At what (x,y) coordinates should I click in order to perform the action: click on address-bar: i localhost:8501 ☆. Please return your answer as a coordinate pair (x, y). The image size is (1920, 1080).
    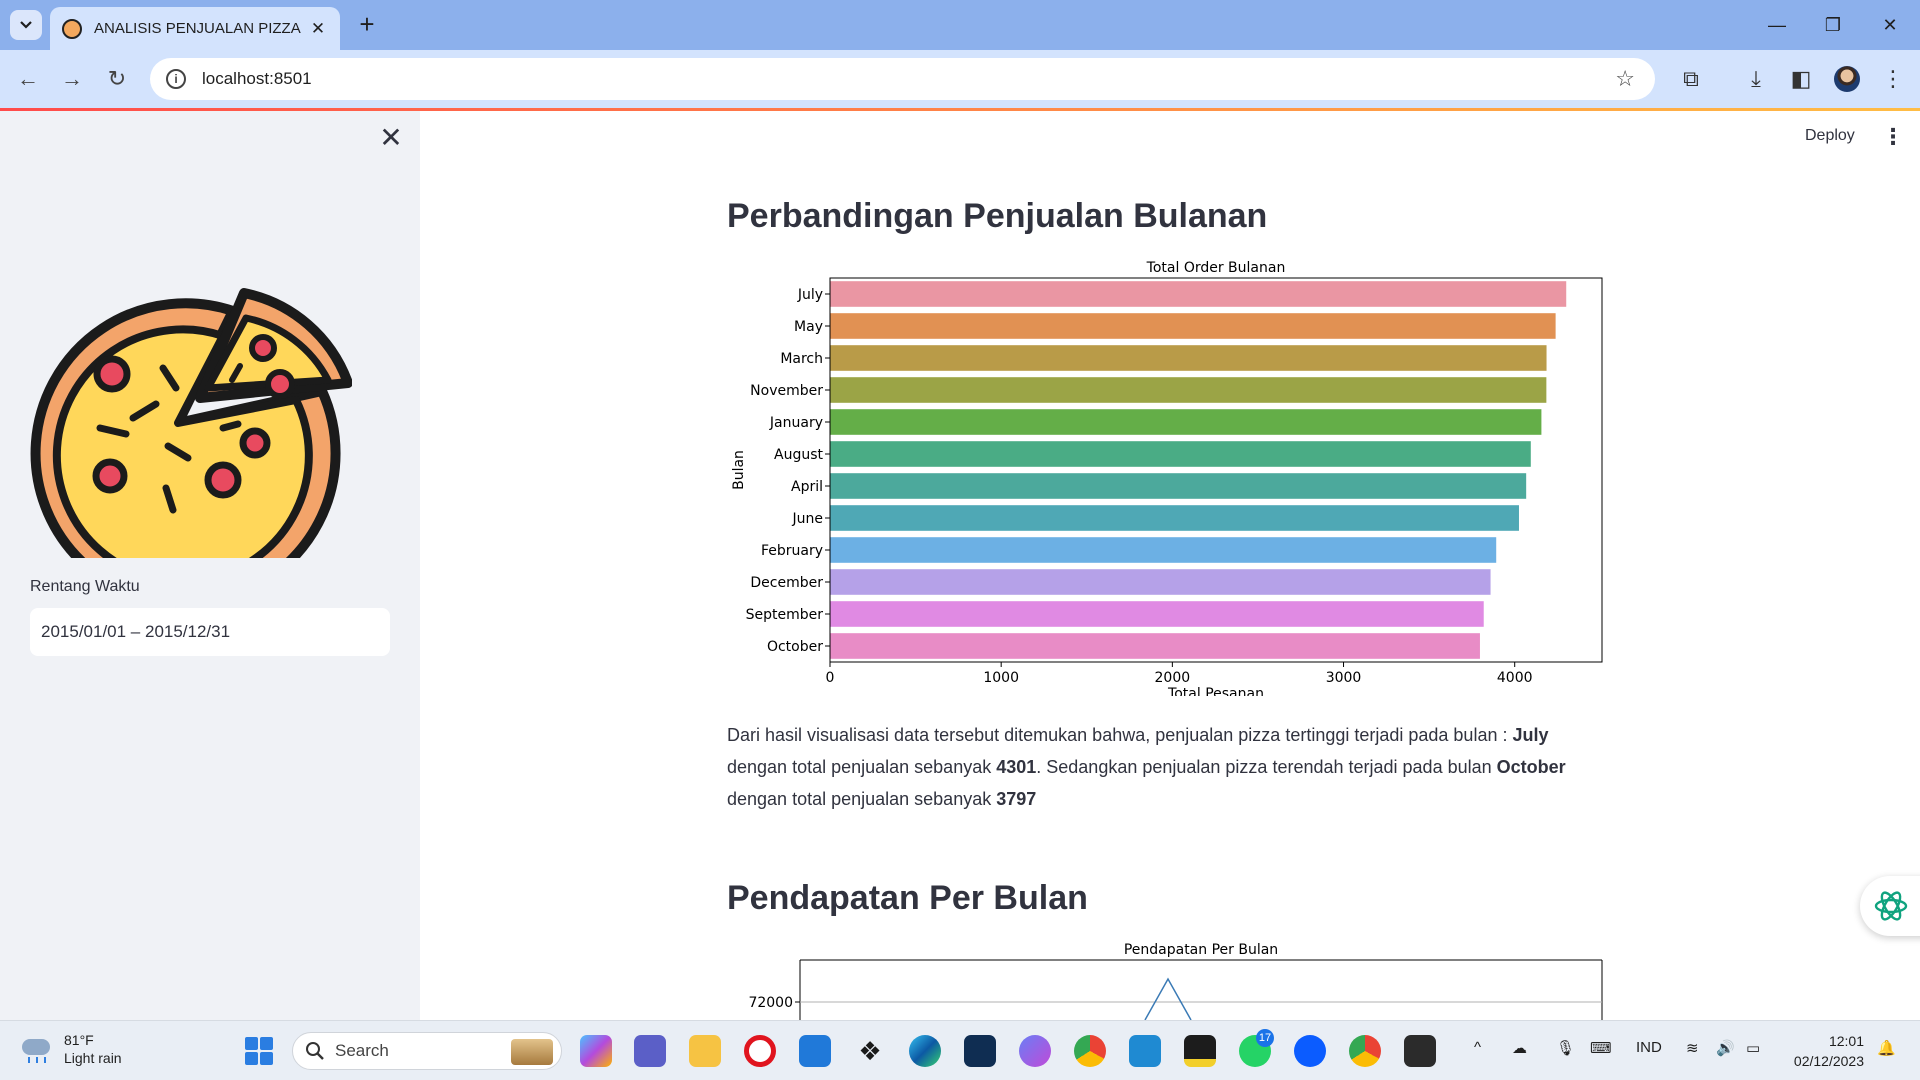
    Looking at the image, I should click on (902, 79).